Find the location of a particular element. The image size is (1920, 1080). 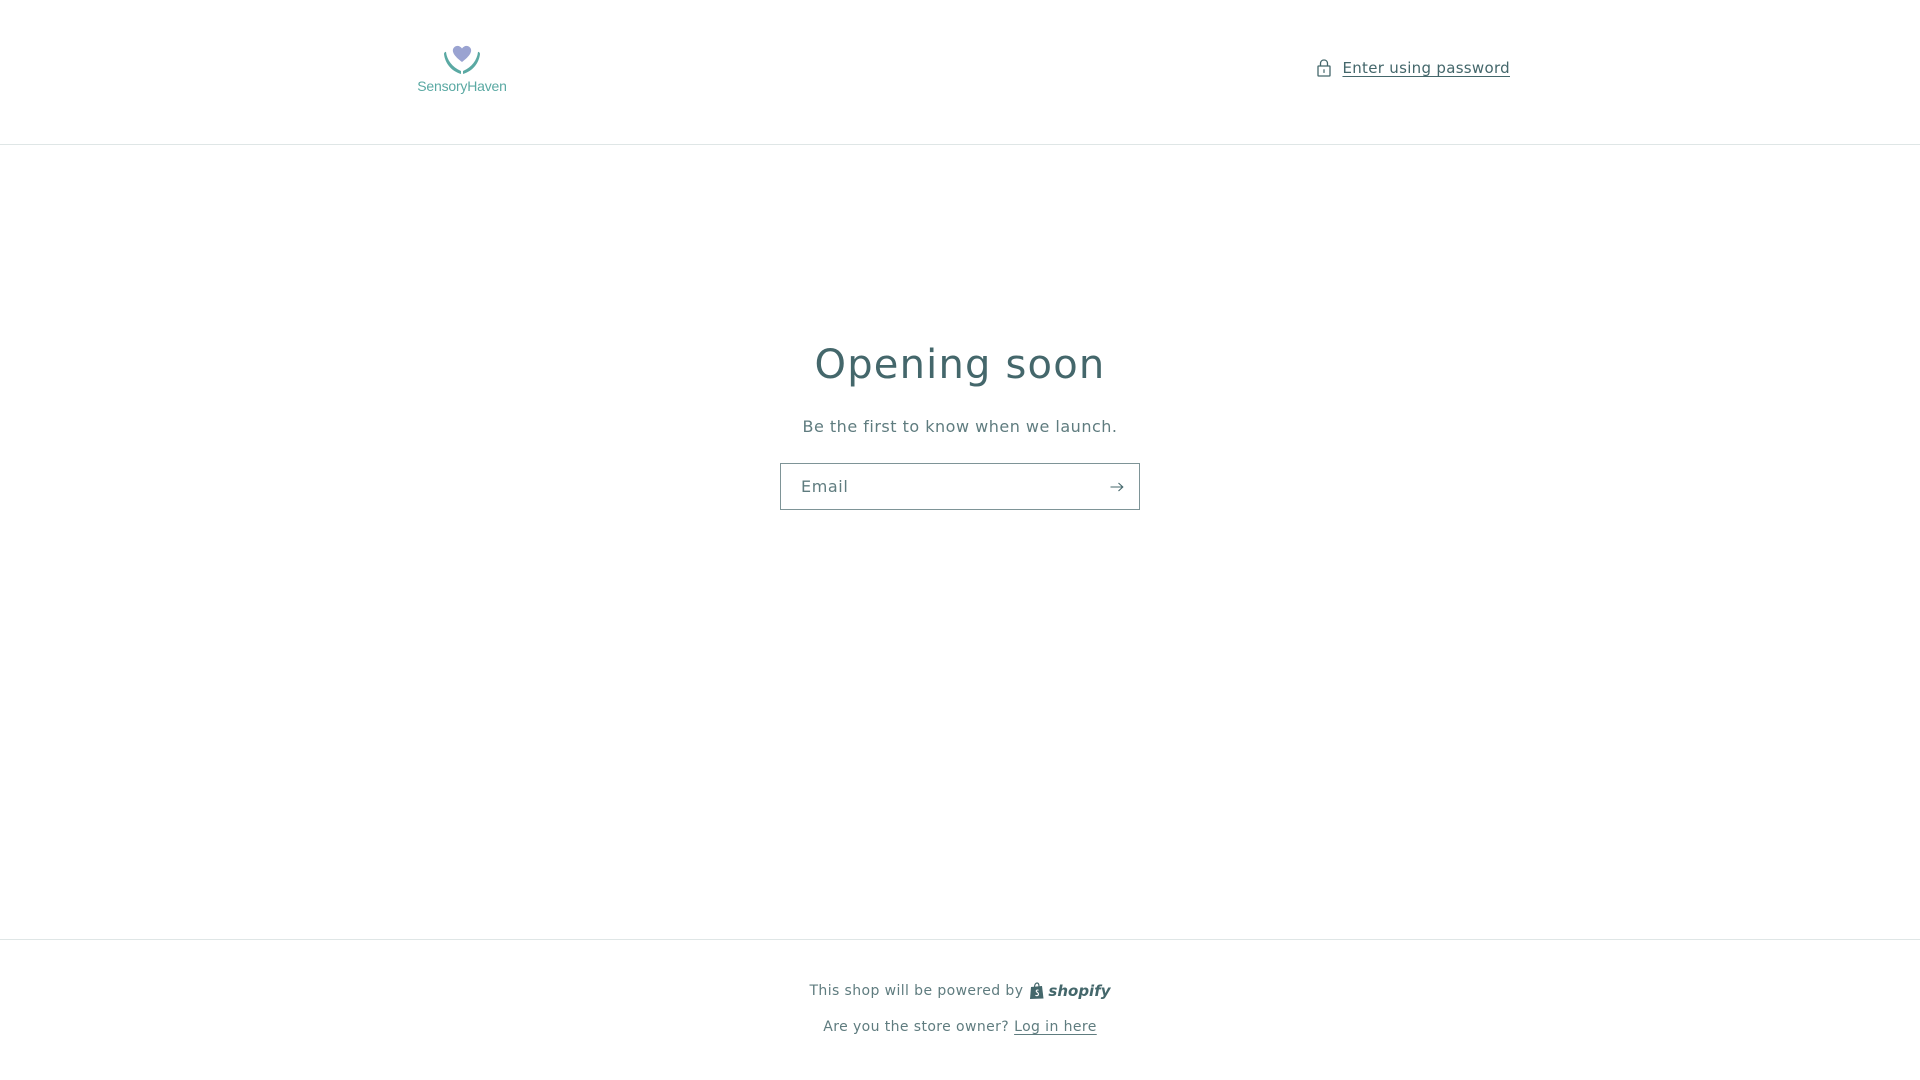

login-link: Log in here is located at coordinates (1055, 1027).